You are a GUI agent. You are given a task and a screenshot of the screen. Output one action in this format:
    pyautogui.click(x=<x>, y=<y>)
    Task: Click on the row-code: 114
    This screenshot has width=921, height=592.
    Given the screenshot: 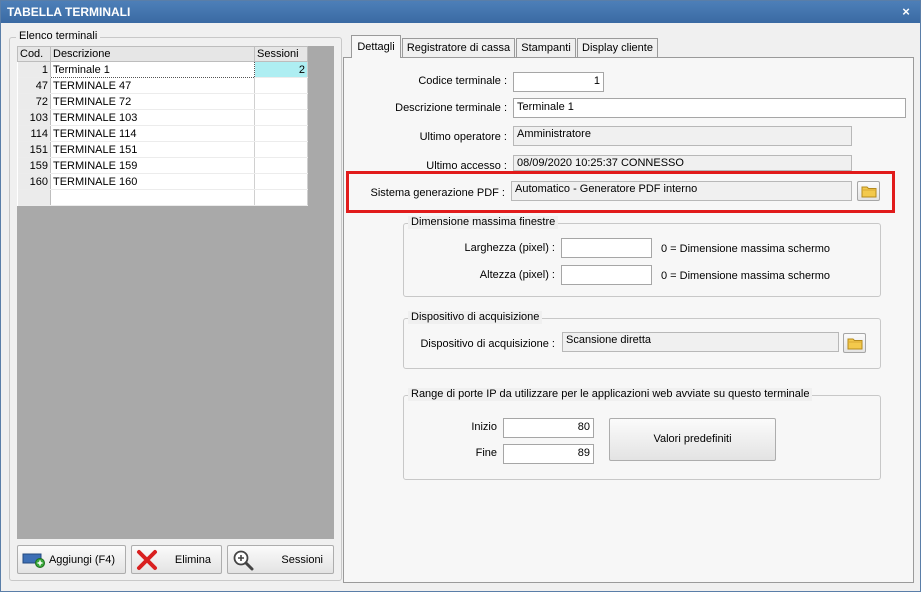 What is the action you would take?
    pyautogui.click(x=34, y=133)
    